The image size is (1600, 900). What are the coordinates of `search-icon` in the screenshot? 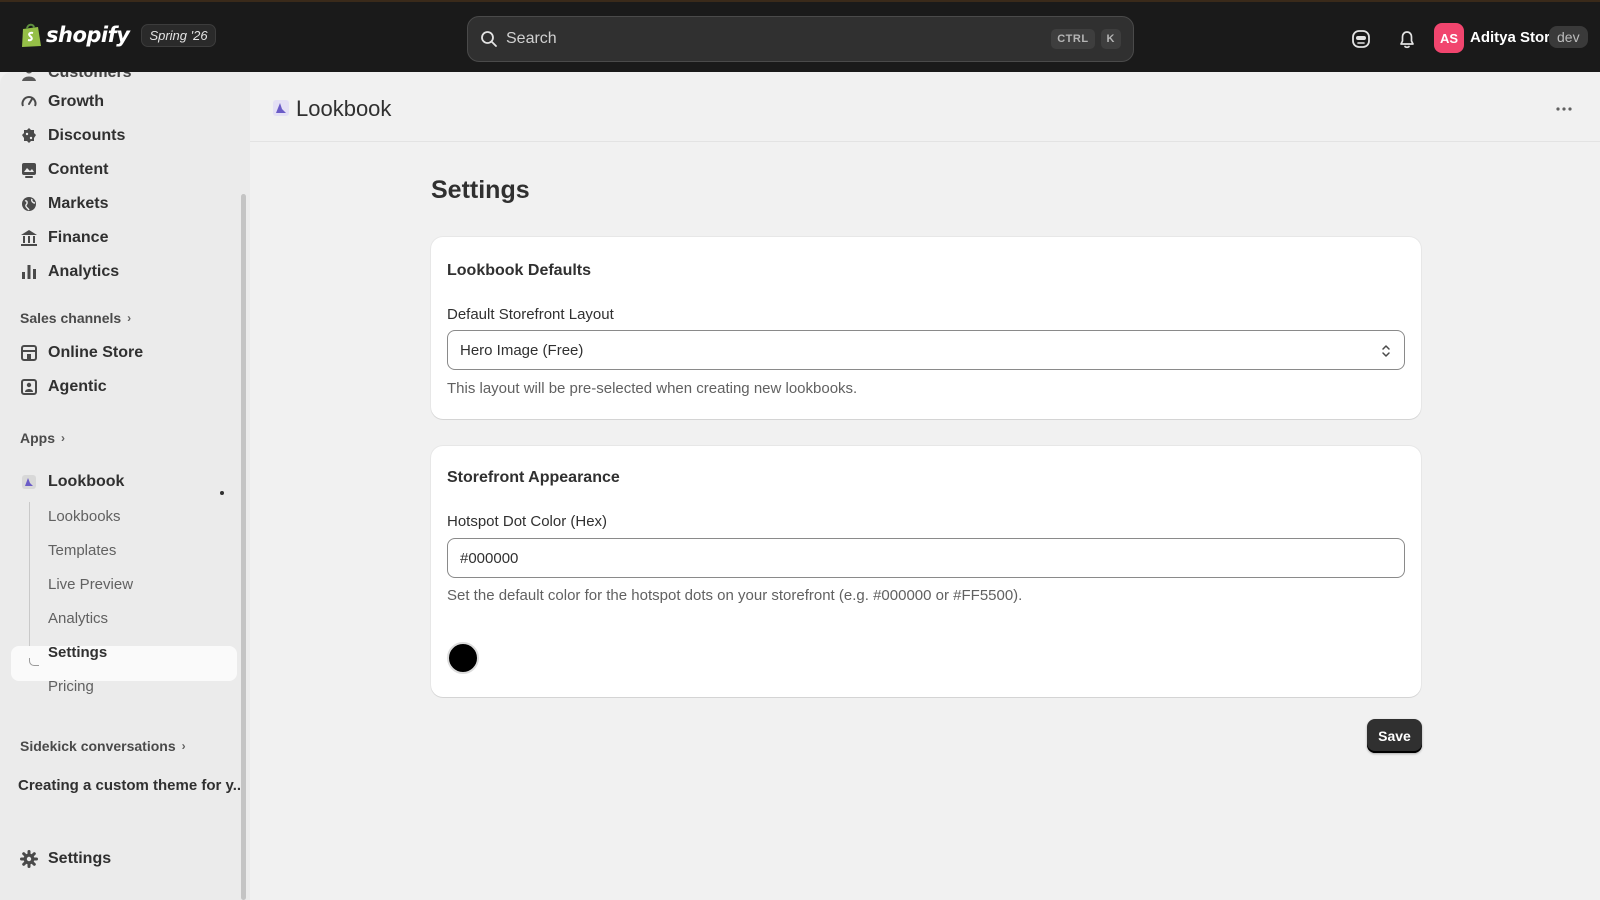 It's located at (489, 39).